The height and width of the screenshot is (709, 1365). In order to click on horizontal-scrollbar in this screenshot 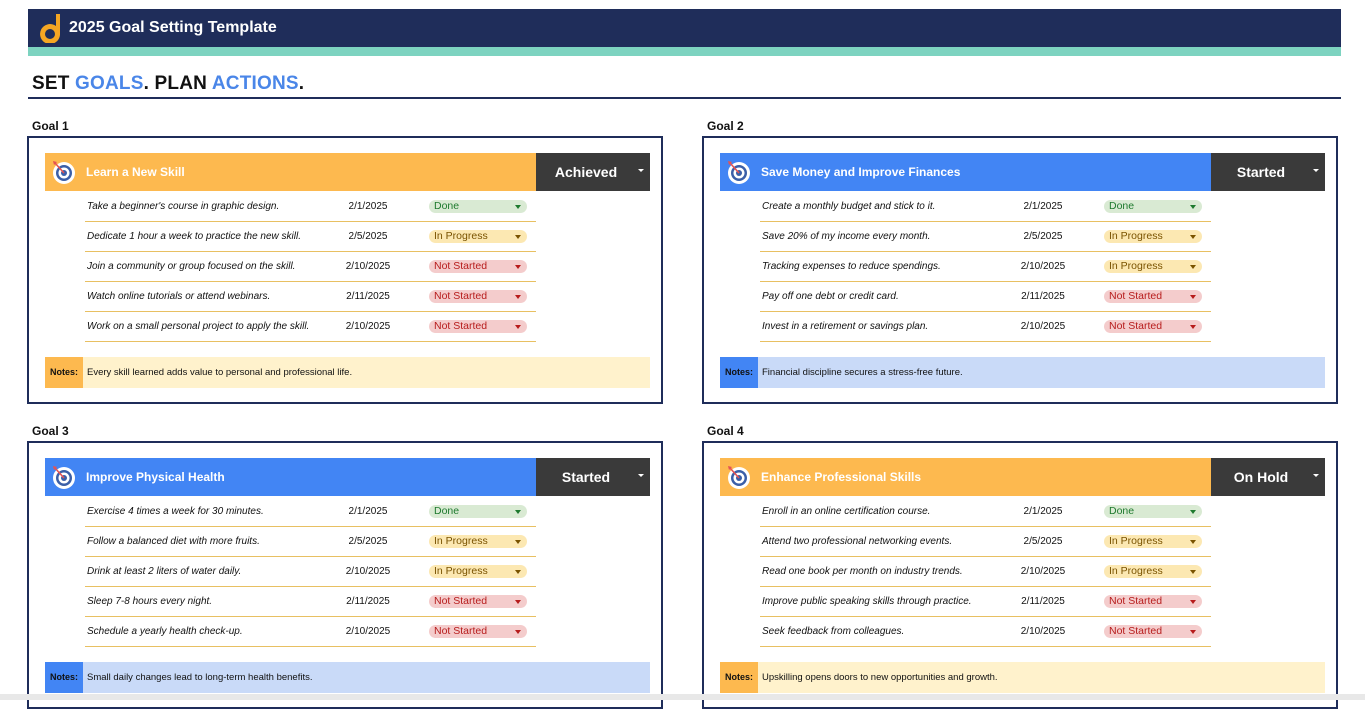, I will do `click(682, 697)`.